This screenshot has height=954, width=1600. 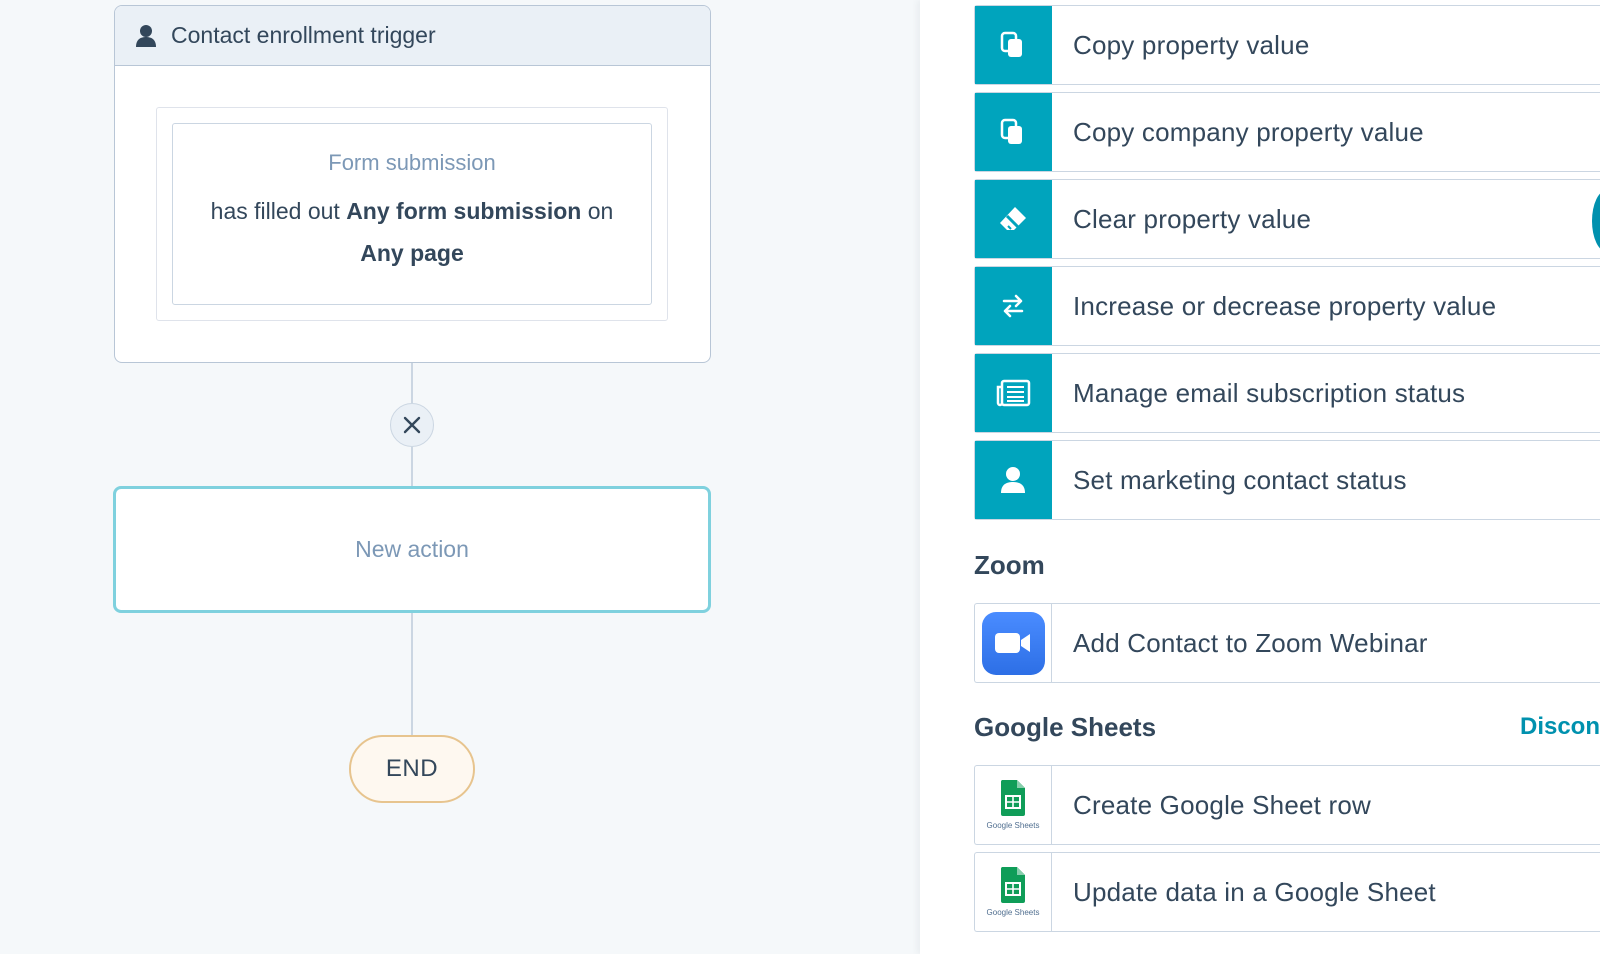 I want to click on action-label: Update data in a Google Sheet, so click(x=1254, y=891).